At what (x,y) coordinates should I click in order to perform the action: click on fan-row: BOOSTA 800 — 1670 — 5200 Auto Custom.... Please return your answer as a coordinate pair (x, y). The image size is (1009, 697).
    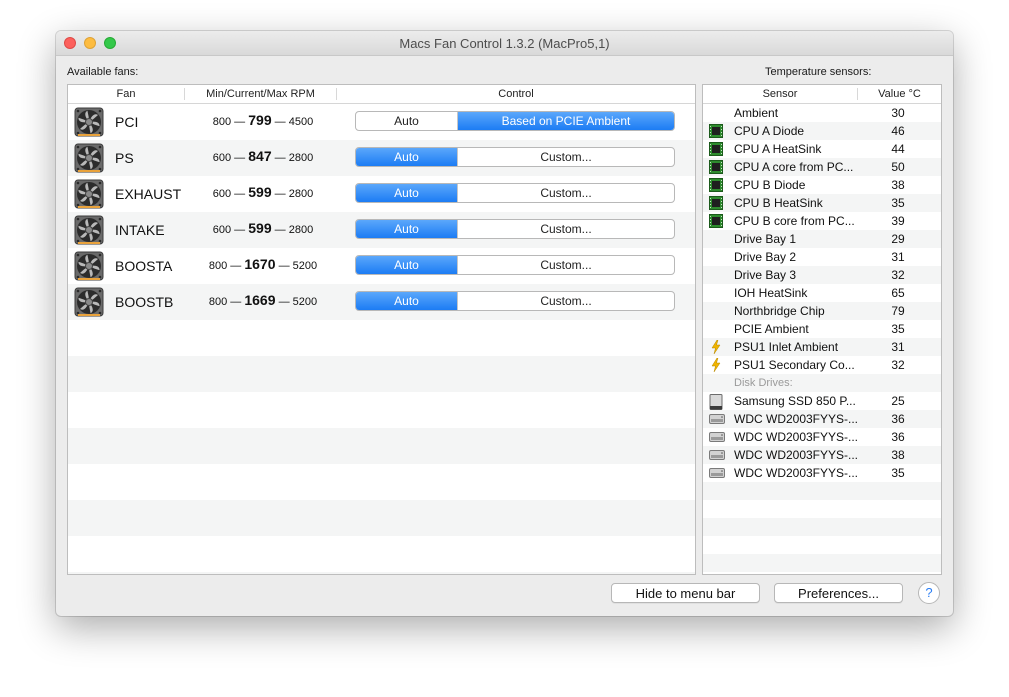
    Looking at the image, I should click on (381, 266).